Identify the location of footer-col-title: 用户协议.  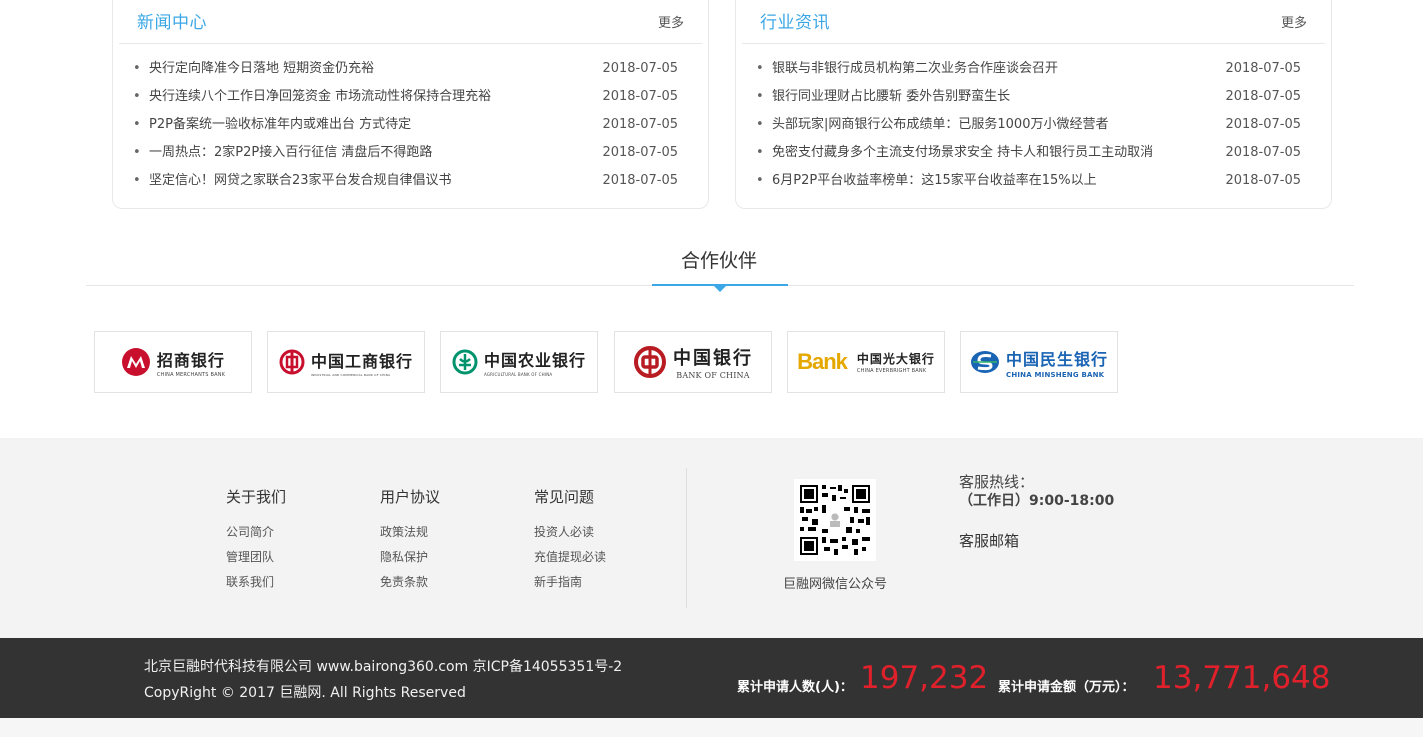
(410, 497).